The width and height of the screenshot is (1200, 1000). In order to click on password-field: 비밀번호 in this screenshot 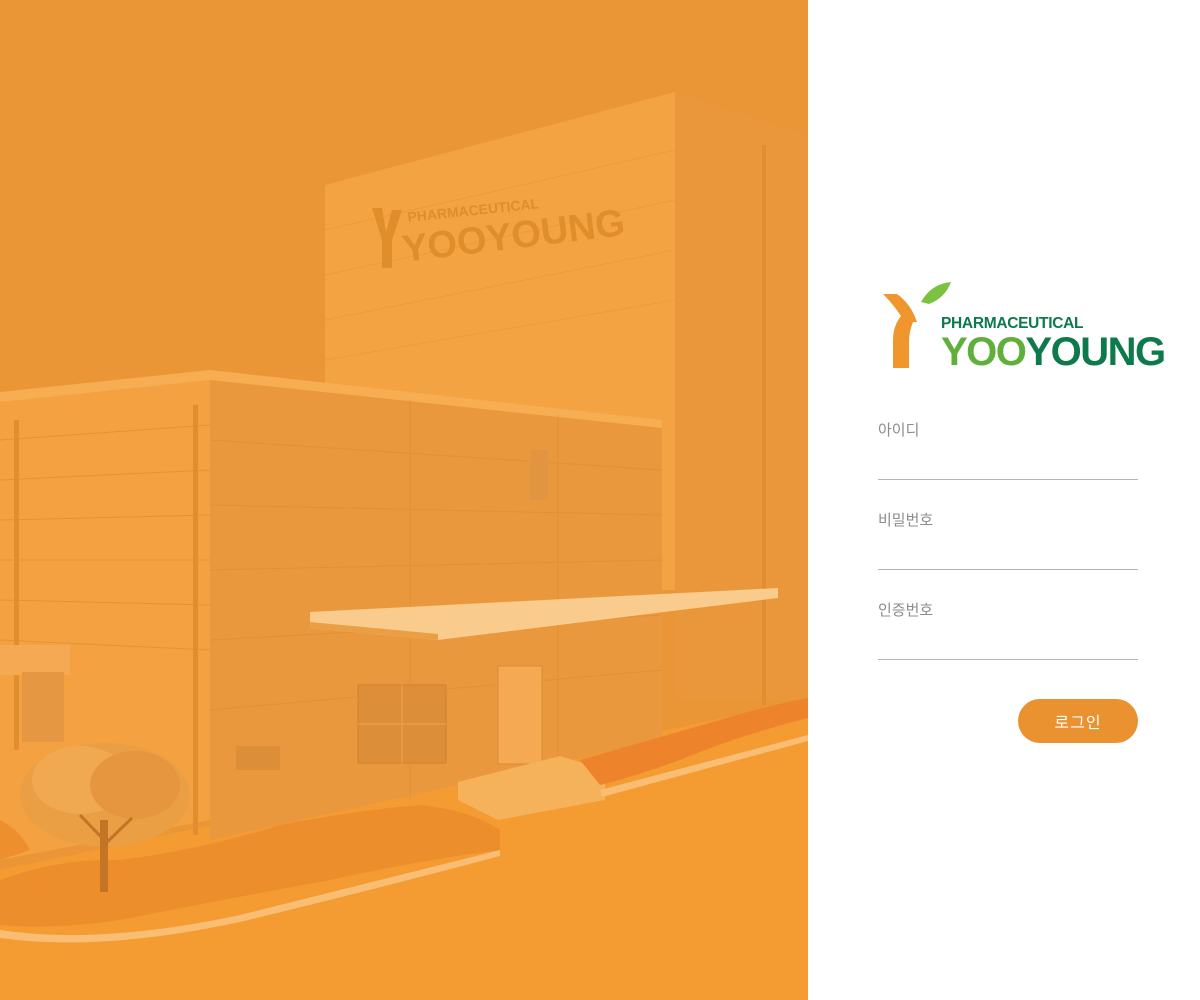, I will do `click(1008, 540)`.